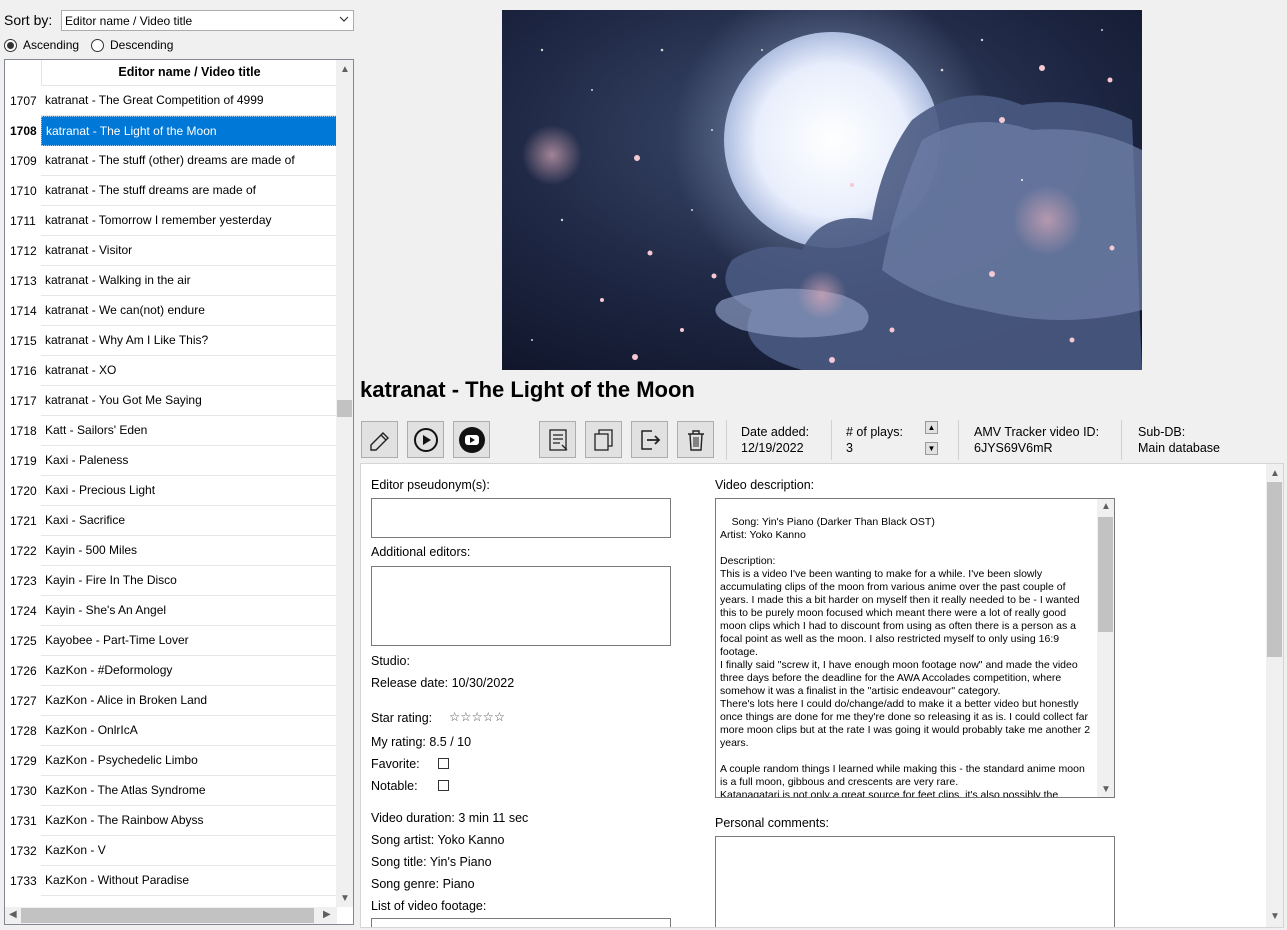  I want to click on list-item: 1715 katranat - Why Am I Like This?, so click(171, 341).